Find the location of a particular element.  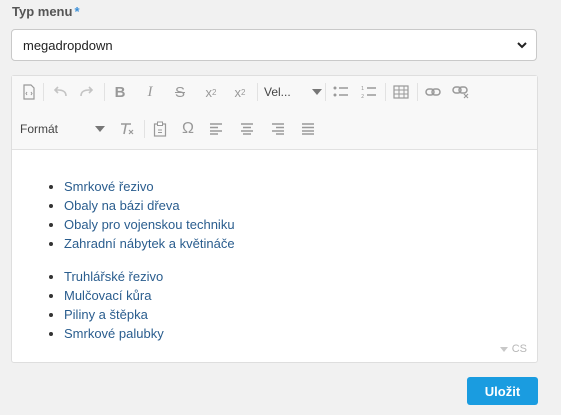

chevron-down-icon is located at coordinates (522, 45).